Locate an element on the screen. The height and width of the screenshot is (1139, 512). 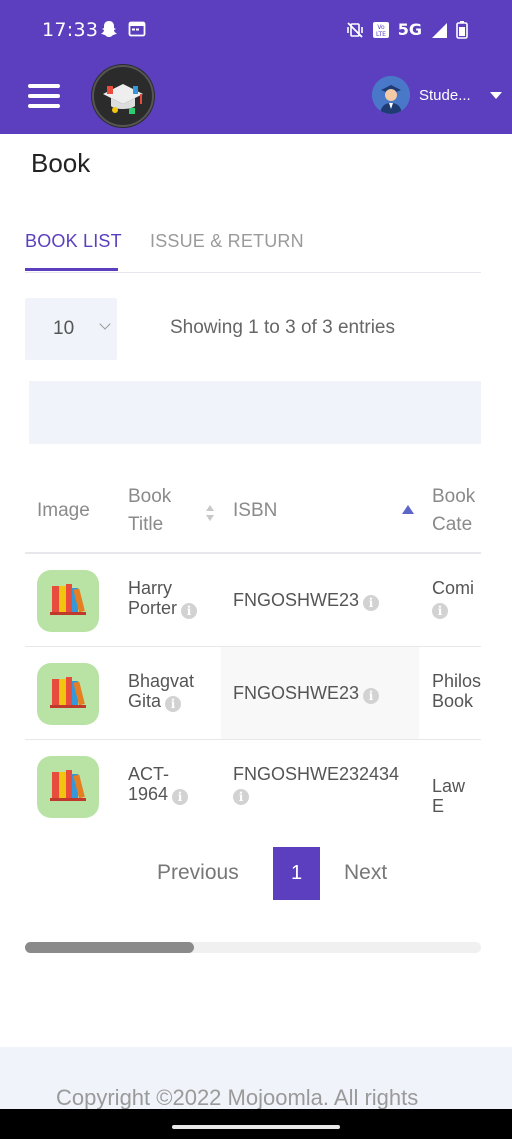
column-header-book-category: Book Cate is located at coordinates (453, 523).